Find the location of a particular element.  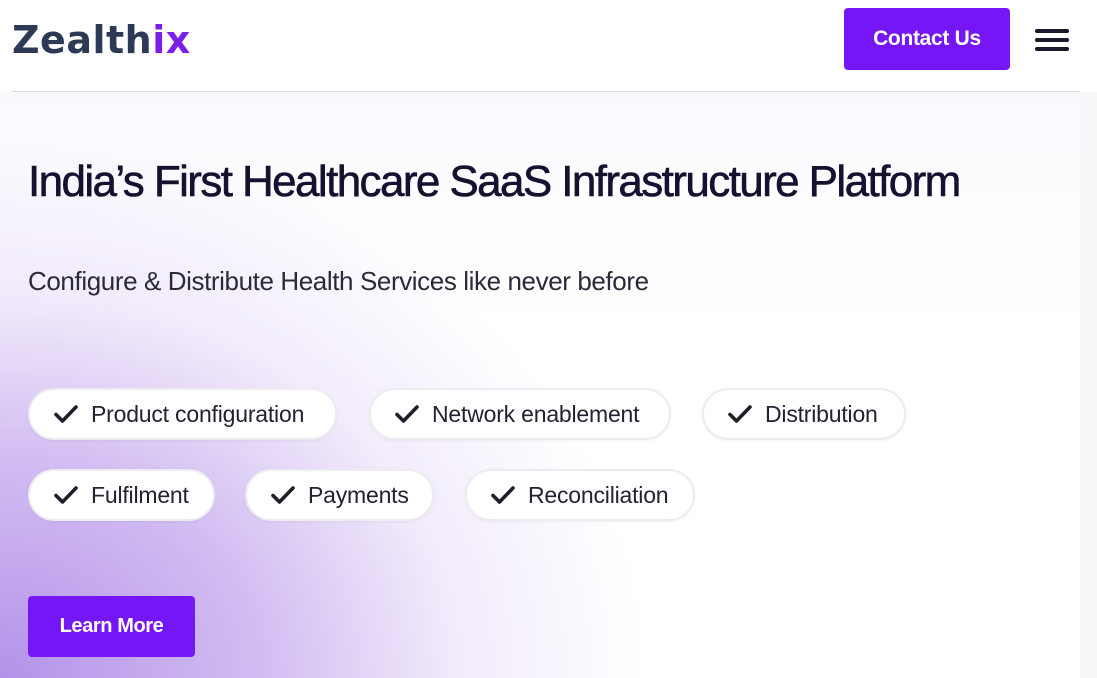

contact-us-button: Contact Us is located at coordinates (927, 39).